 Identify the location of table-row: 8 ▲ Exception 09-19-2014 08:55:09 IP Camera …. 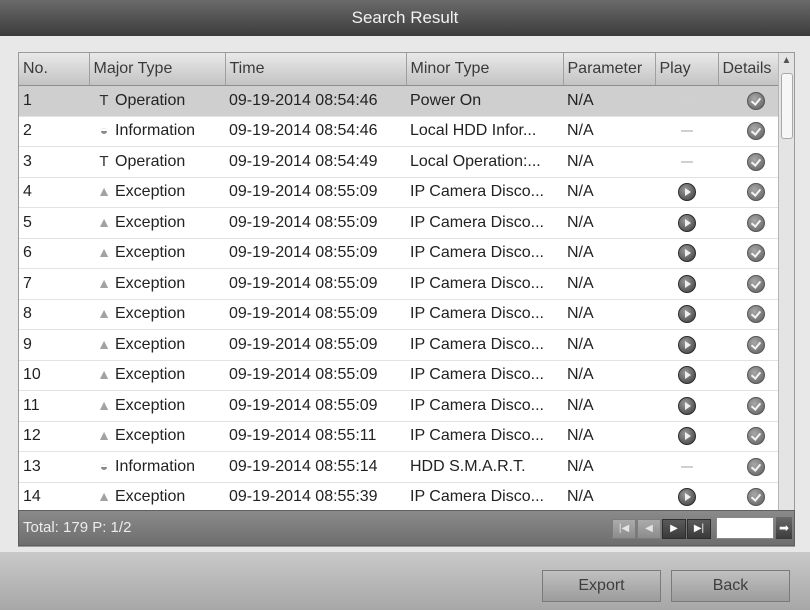
(406, 314).